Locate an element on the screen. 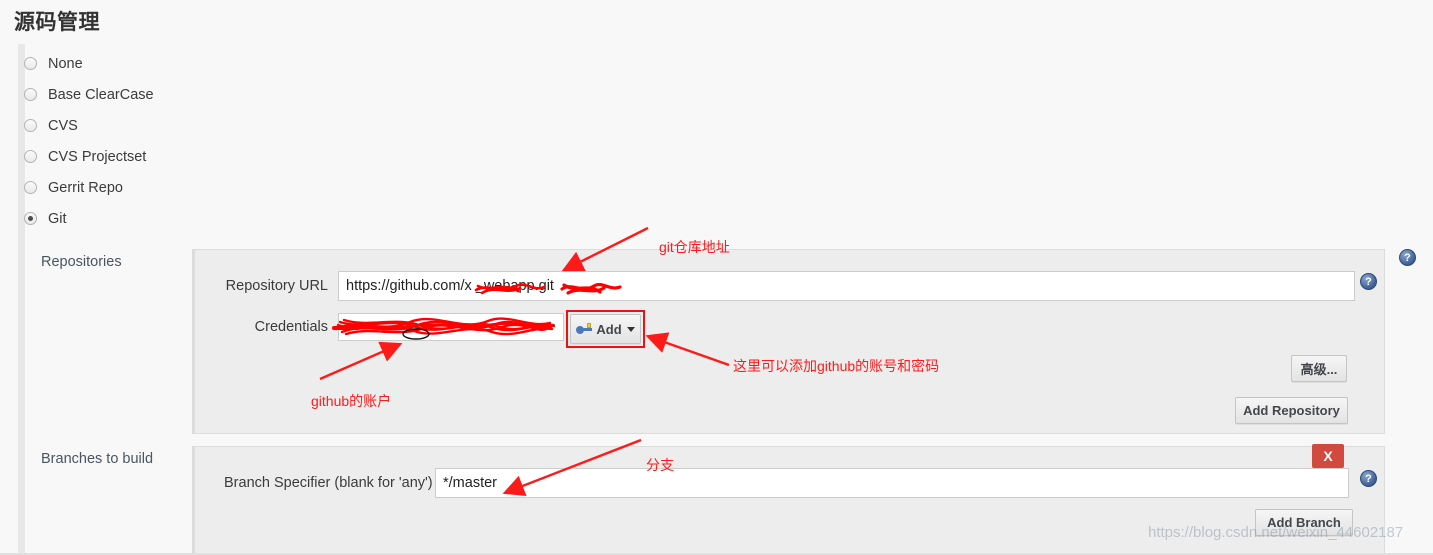 This screenshot has width=1433, height=555. watermark: https://blog.csdn.net/weixin_44602187 is located at coordinates (1276, 532).